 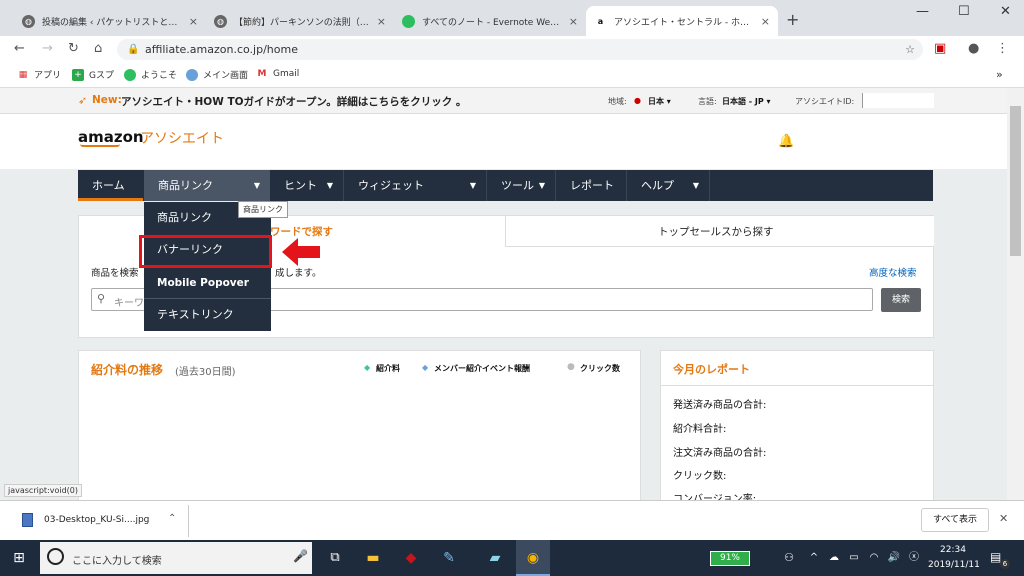 What do you see at coordinates (482, 368) in the screenshot?
I see `legend-item: メンバー紹介イベント報酬` at bounding box center [482, 368].